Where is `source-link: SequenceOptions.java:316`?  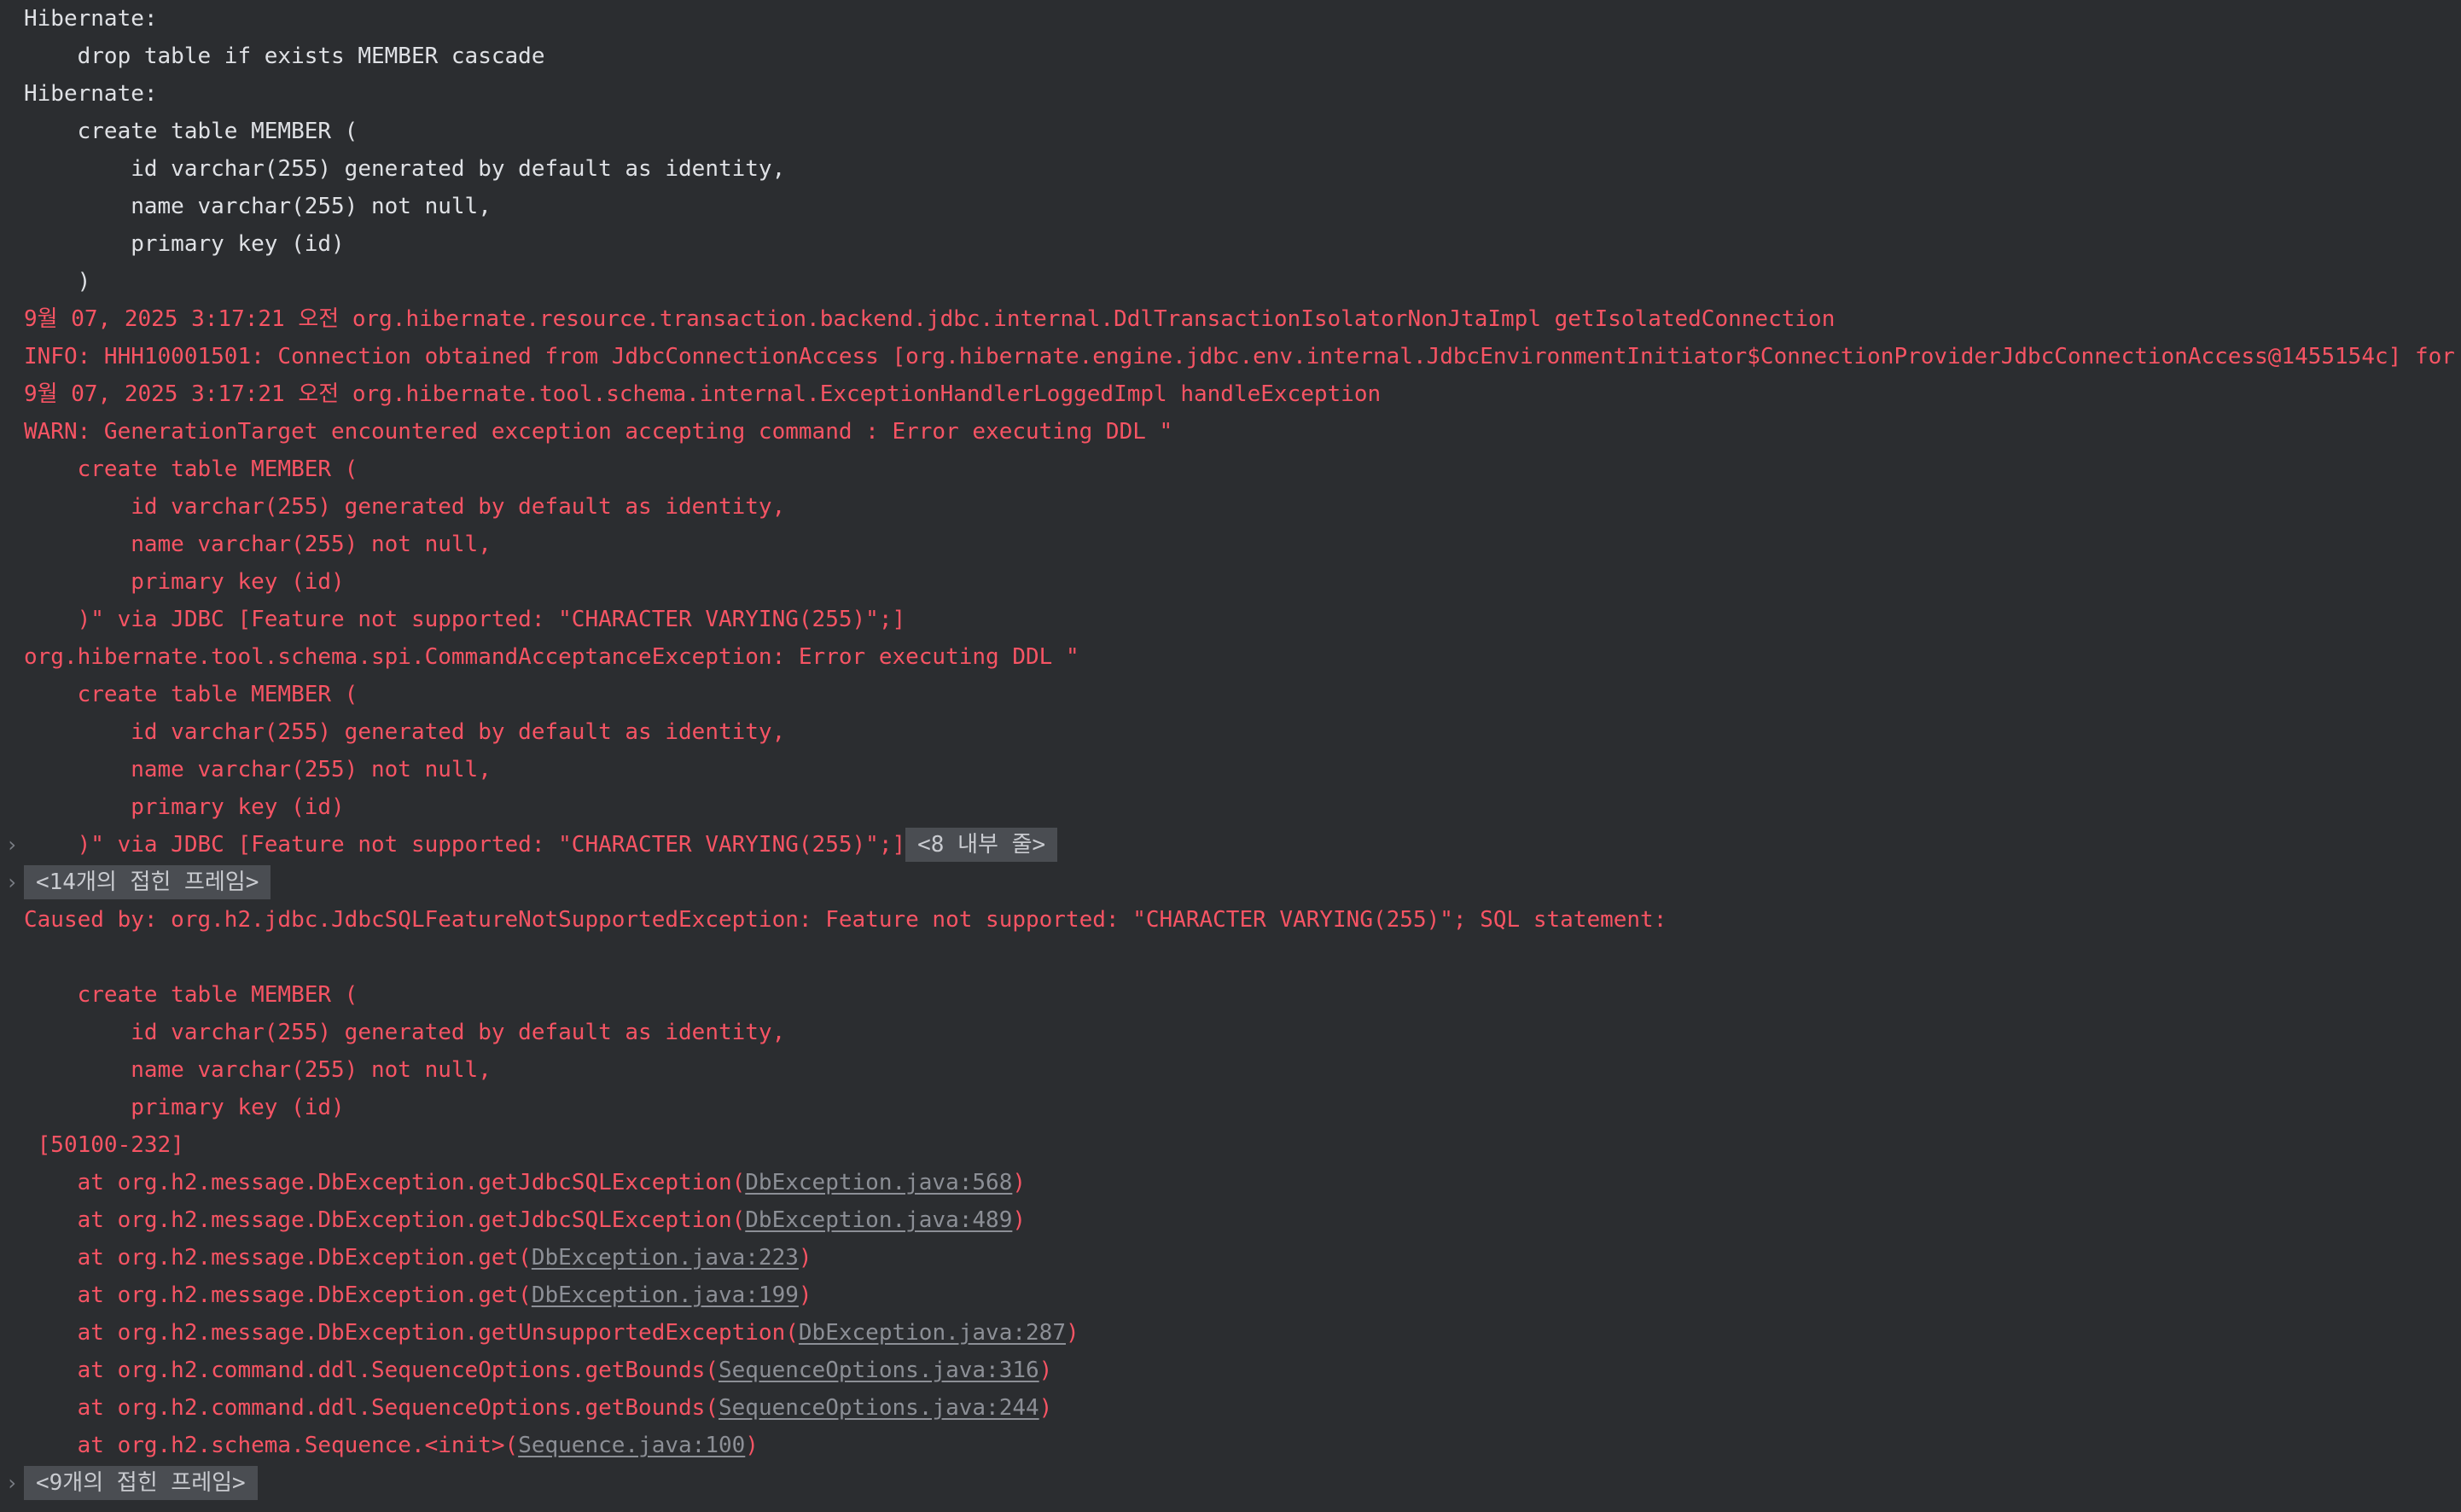
source-link: SequenceOptions.java:316 is located at coordinates (879, 1370).